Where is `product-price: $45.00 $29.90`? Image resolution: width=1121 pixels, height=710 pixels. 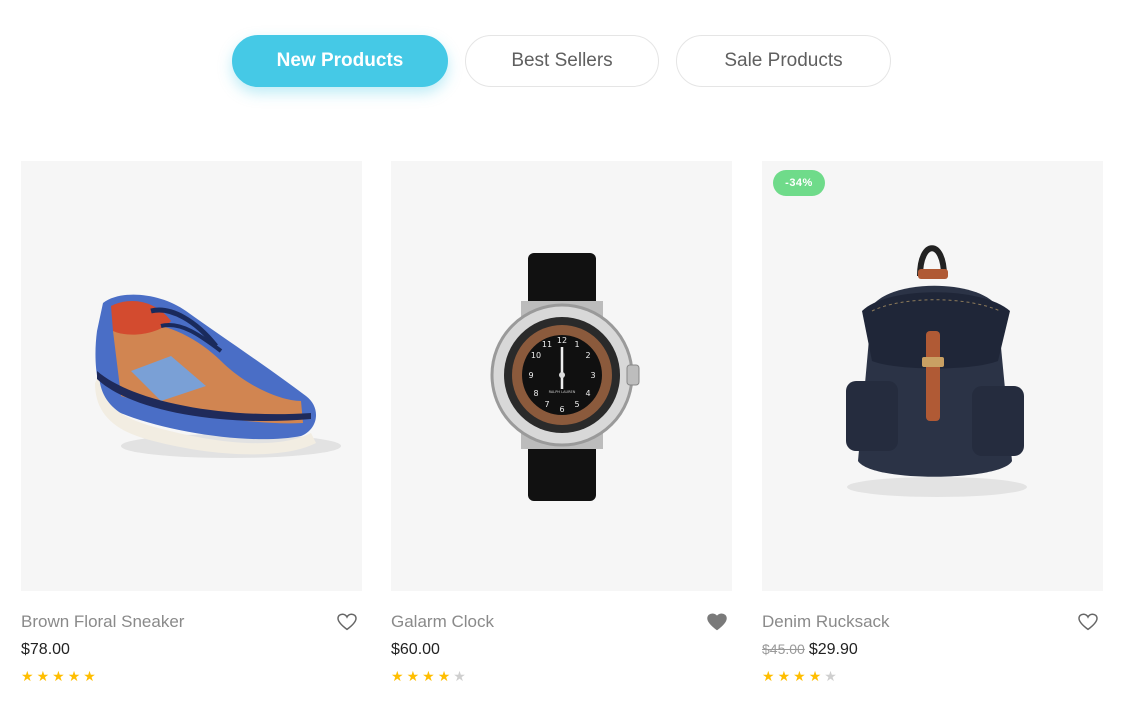 product-price: $45.00 $29.90 is located at coordinates (810, 650).